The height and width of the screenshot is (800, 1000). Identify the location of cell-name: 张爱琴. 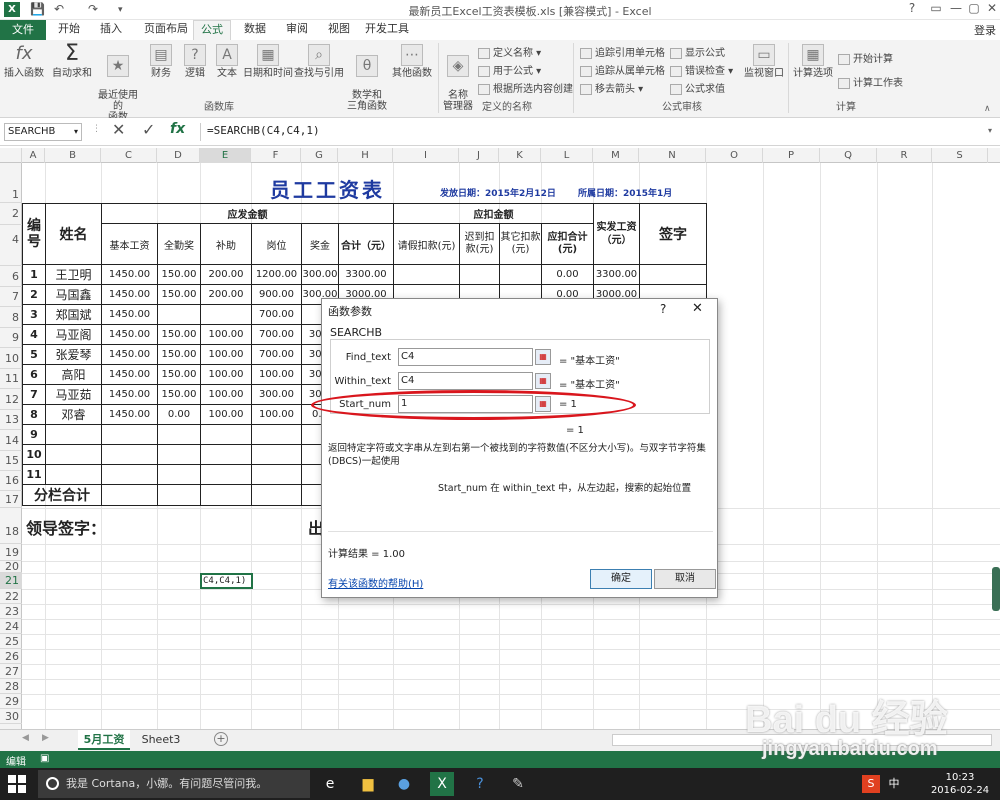
(73, 354).